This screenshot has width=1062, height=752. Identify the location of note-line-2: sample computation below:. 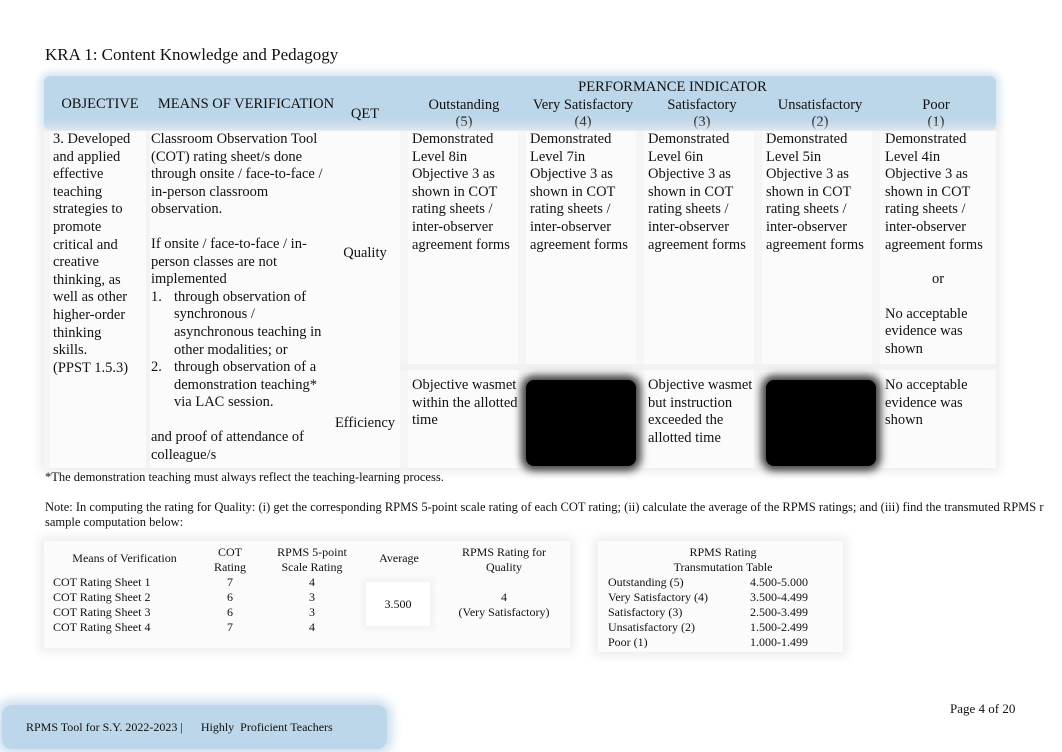
(114, 522).